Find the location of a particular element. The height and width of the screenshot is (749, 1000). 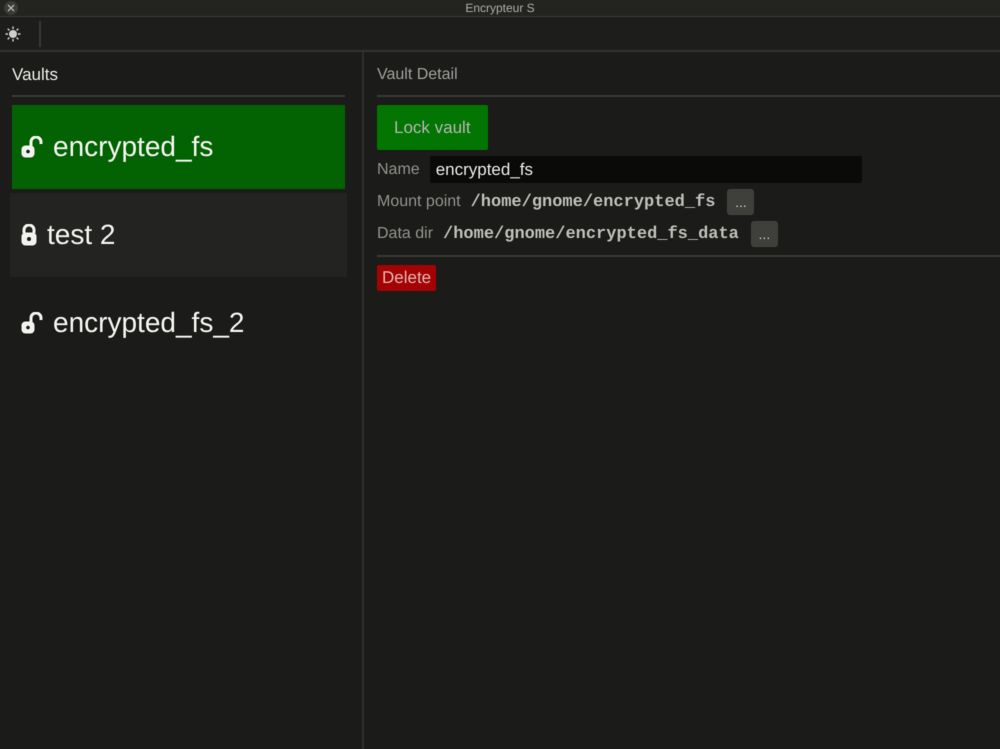

vault-list-item: test 2 is located at coordinates (178, 235).